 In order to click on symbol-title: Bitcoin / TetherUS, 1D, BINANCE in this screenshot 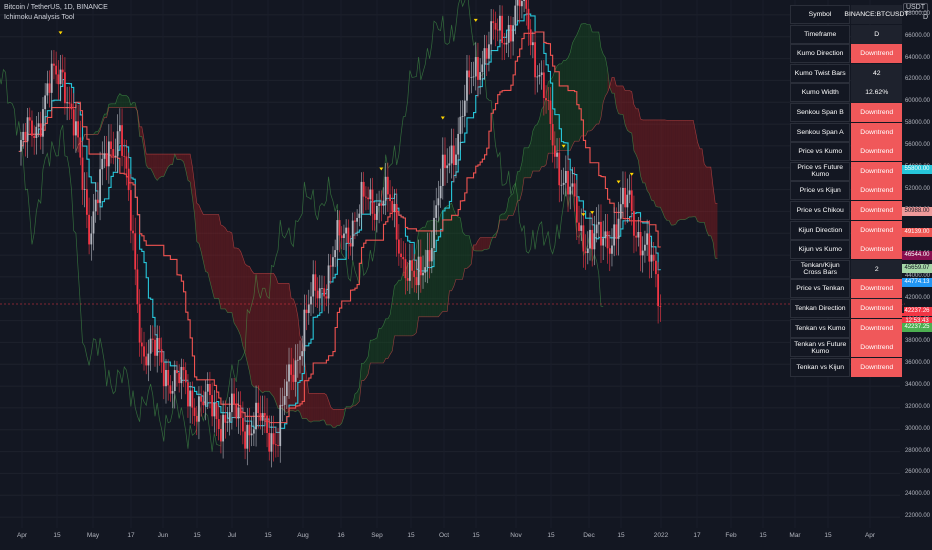, I will do `click(56, 8)`.